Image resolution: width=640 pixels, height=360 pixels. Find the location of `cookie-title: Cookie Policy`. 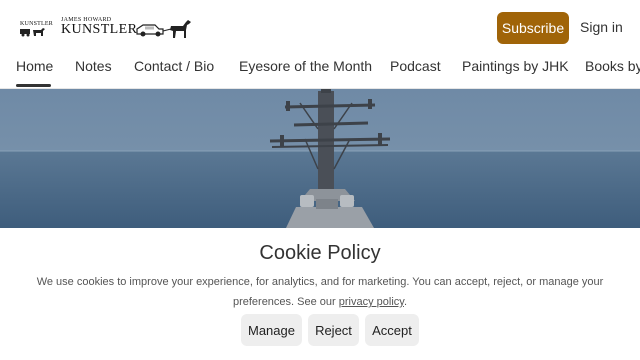

cookie-title: Cookie Policy is located at coordinates (320, 253).